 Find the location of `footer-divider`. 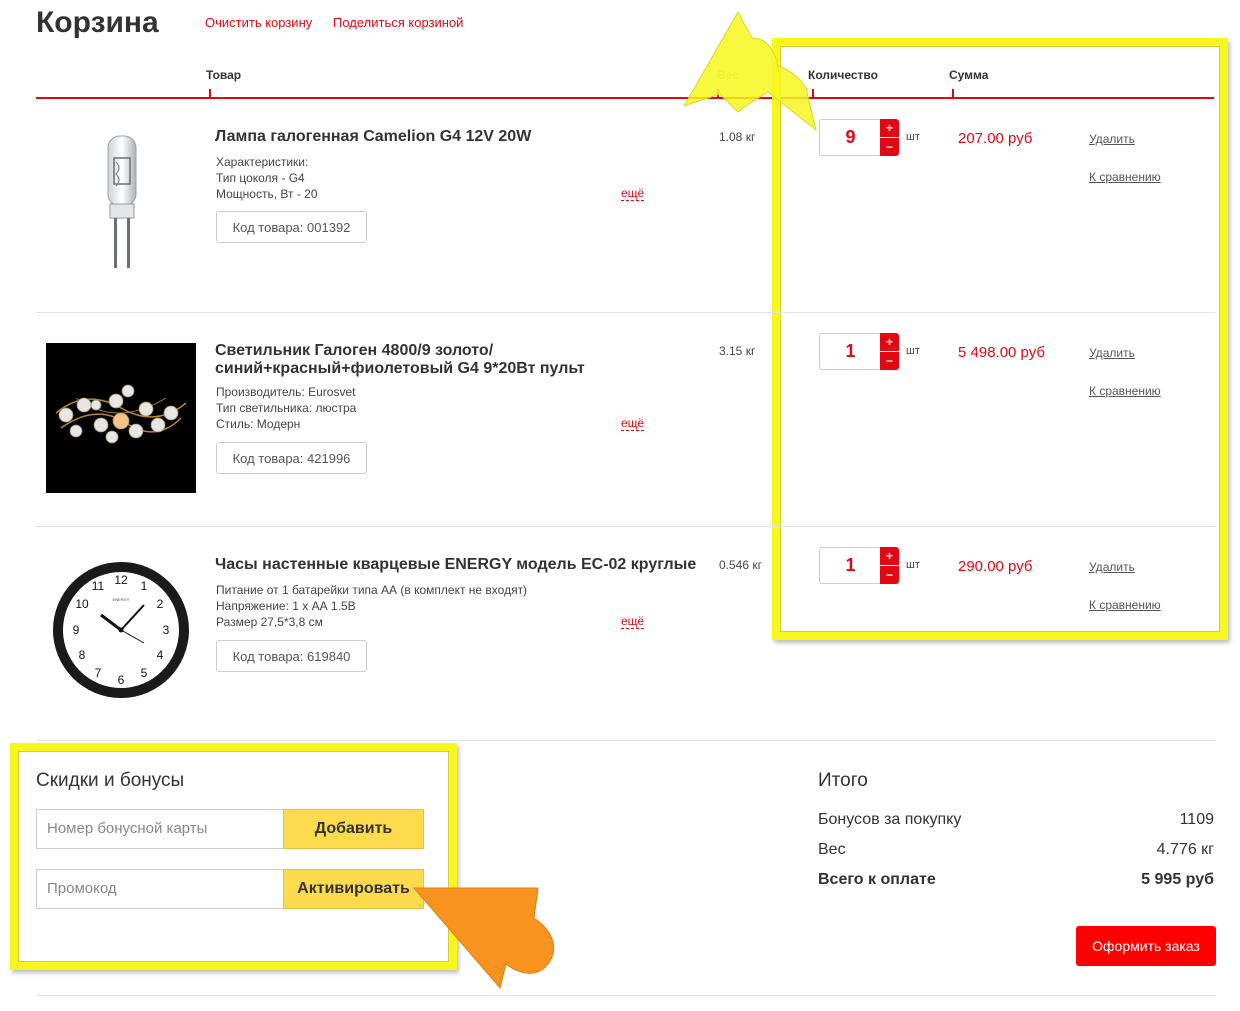

footer-divider is located at coordinates (626, 995).